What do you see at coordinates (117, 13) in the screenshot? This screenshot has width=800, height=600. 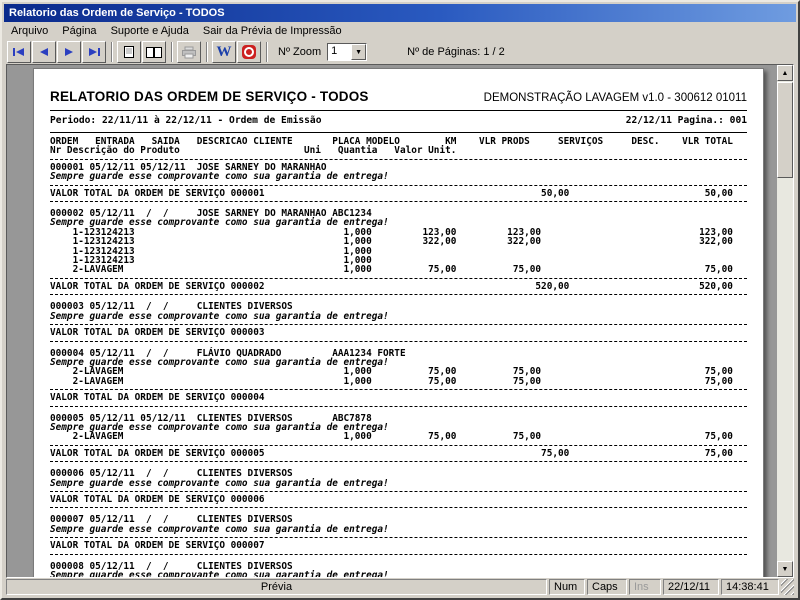 I see `window-title: Relatorio das Ordem de Serviço - TODOS` at bounding box center [117, 13].